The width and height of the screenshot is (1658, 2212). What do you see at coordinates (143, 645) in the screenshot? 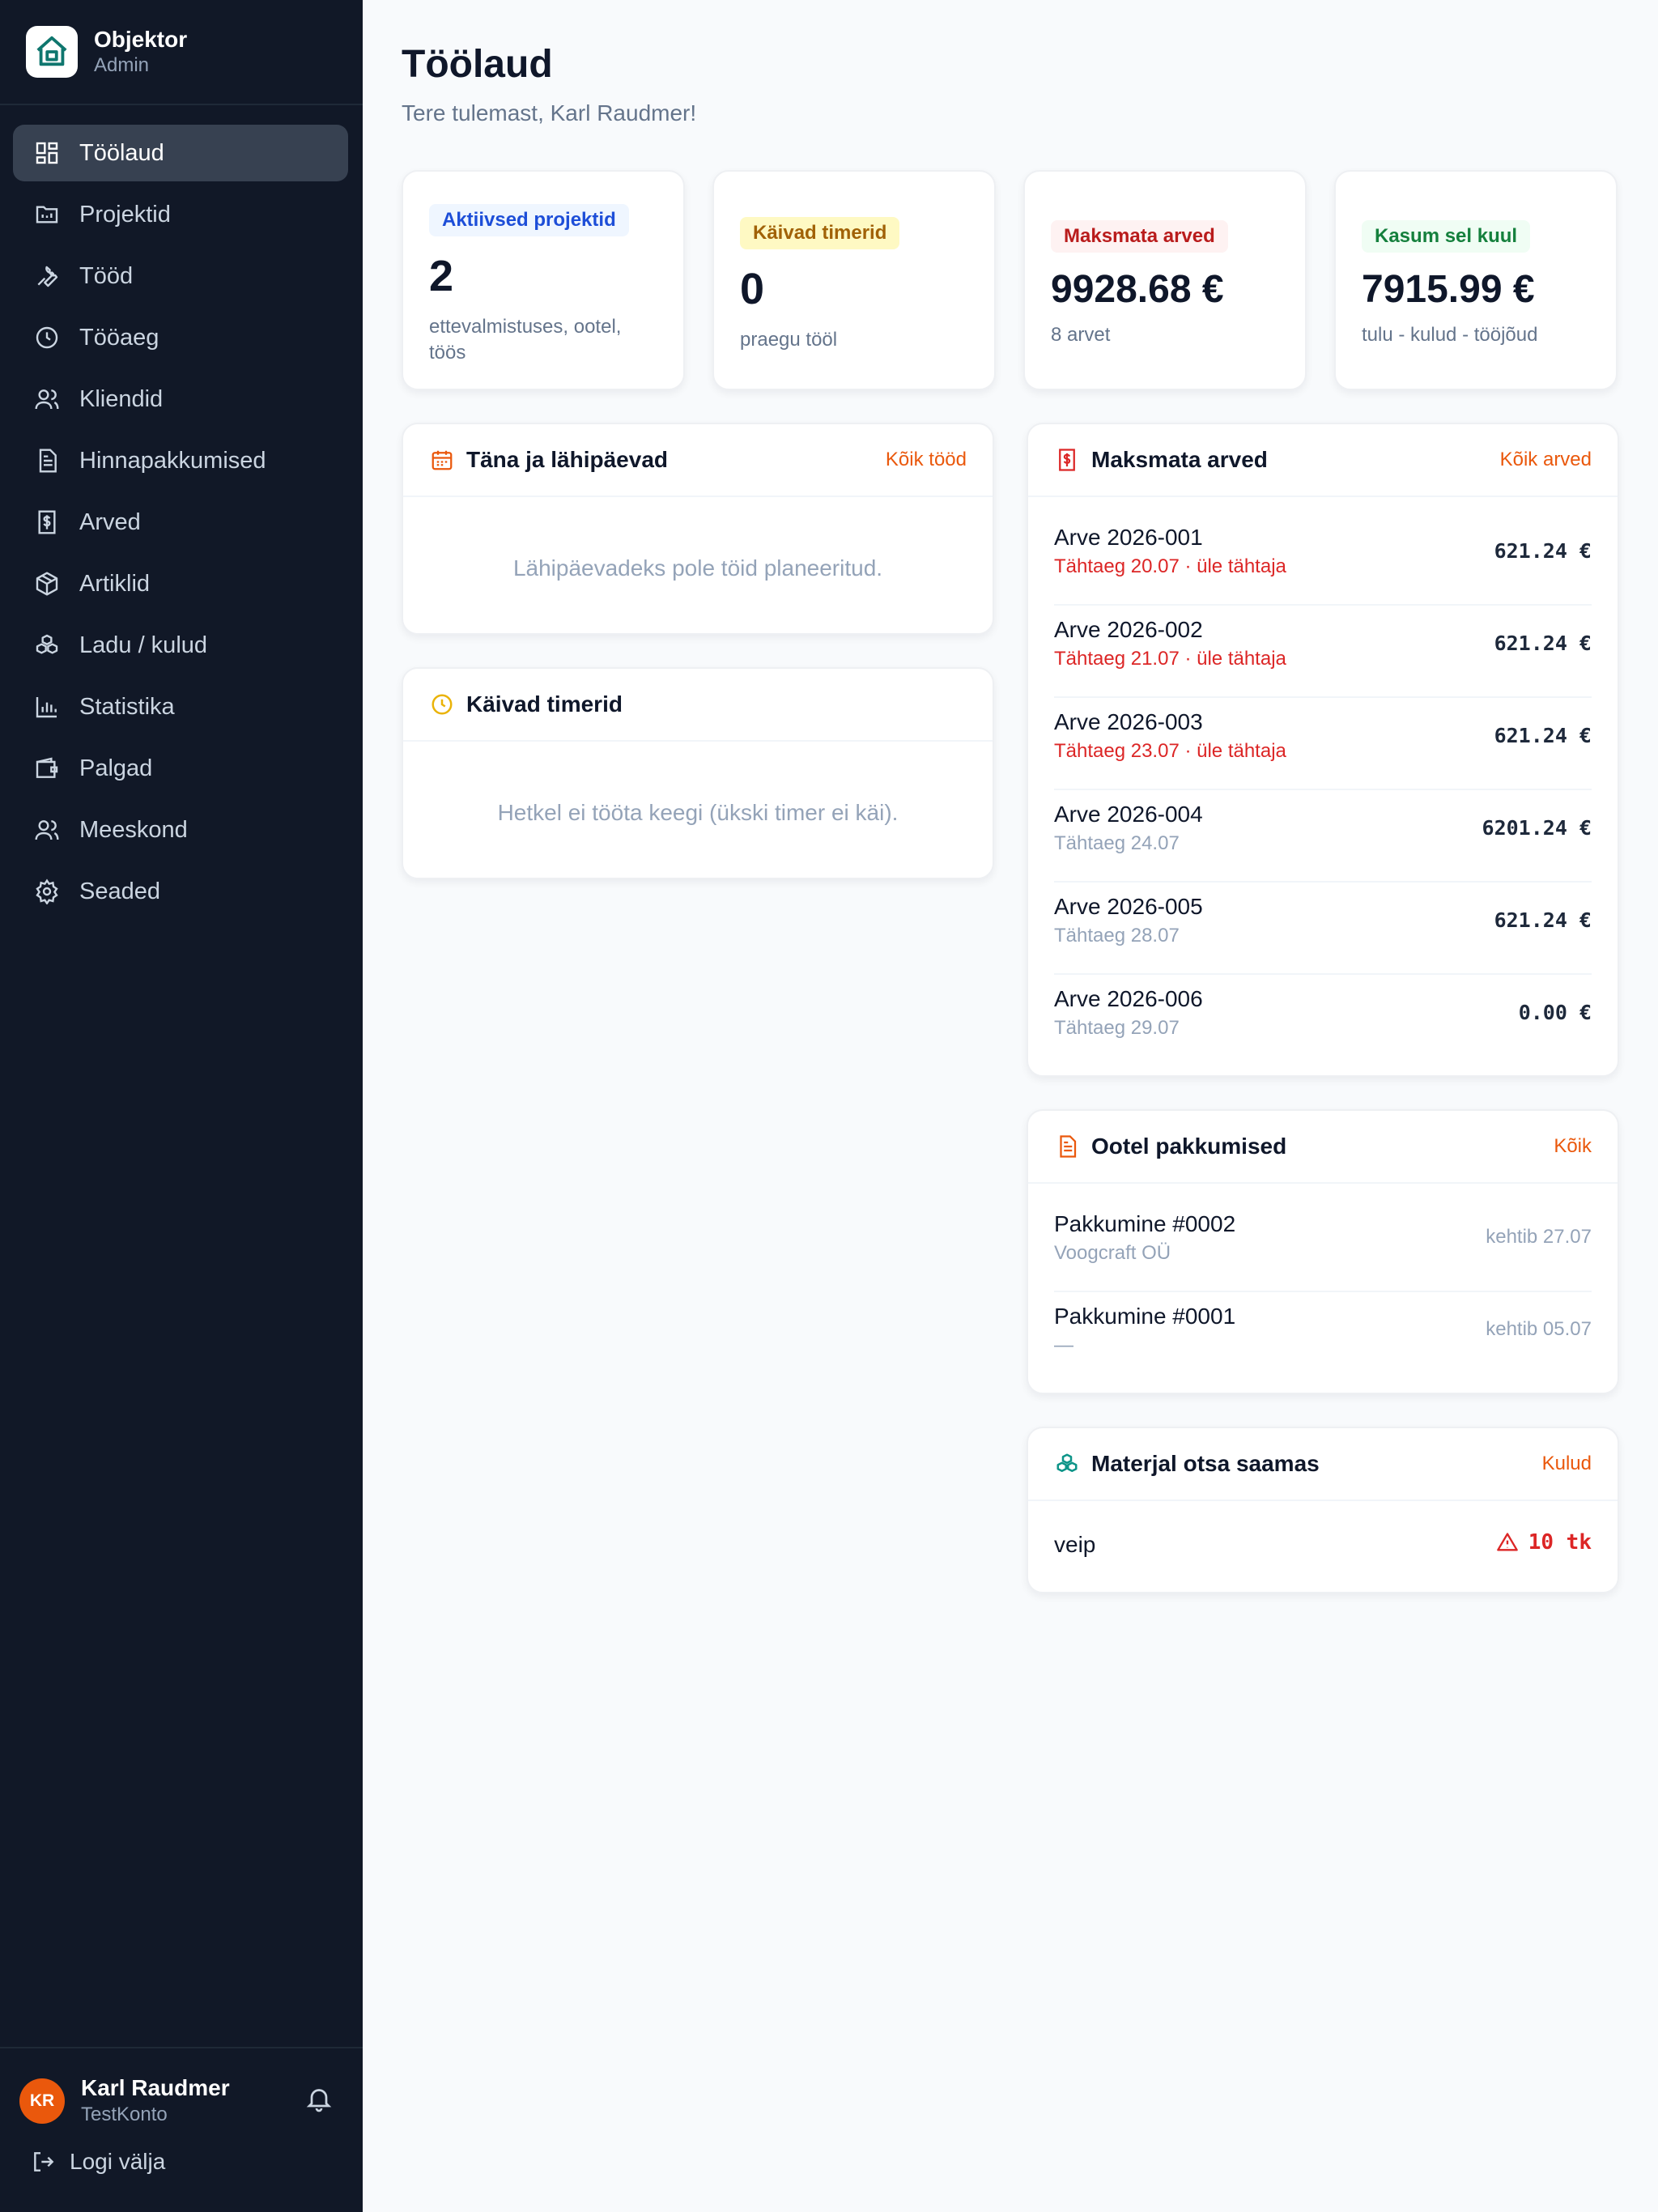
I see `nav-label: Ladu / kulud` at bounding box center [143, 645].